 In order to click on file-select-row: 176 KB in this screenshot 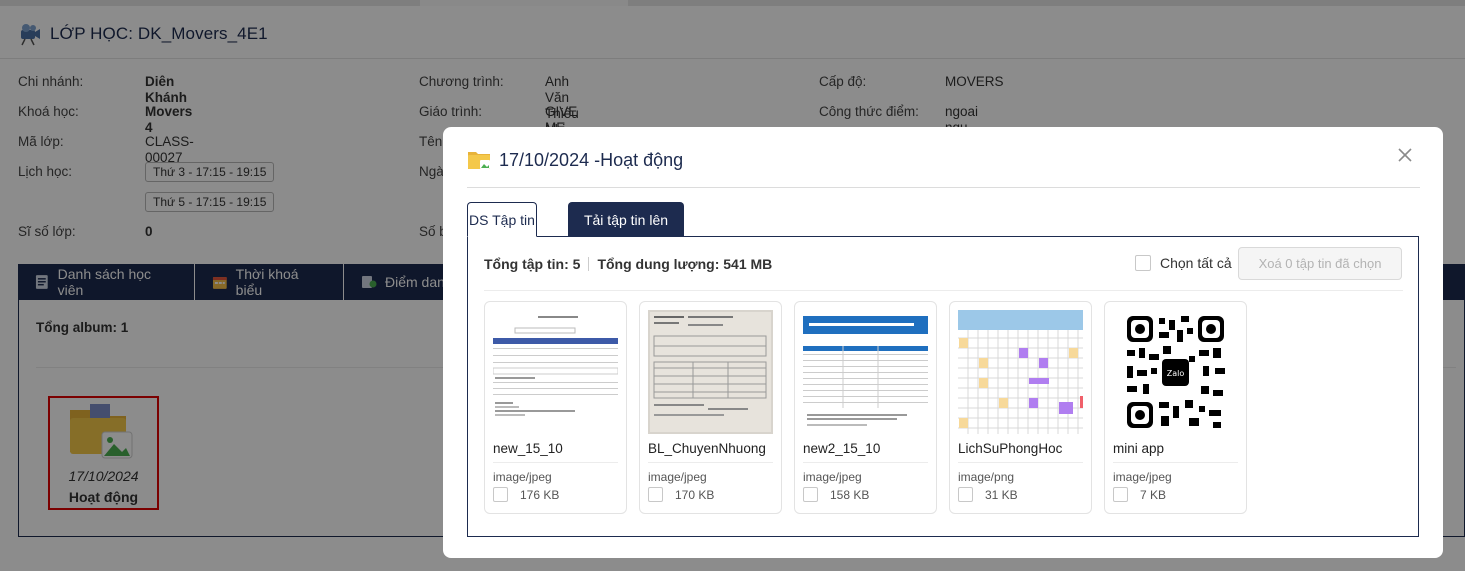, I will do `click(526, 494)`.